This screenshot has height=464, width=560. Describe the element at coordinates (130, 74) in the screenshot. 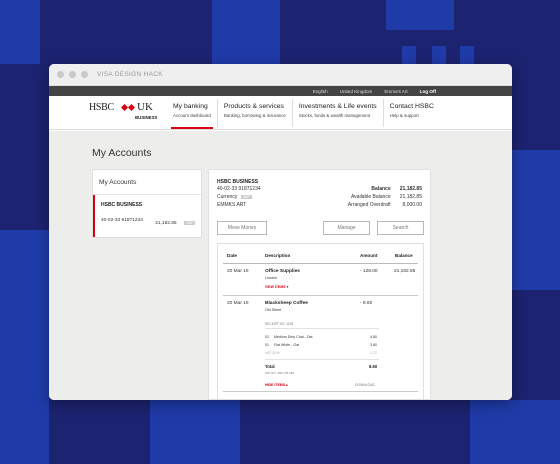

I see `window-title: VISA DESIGN HACK` at that location.